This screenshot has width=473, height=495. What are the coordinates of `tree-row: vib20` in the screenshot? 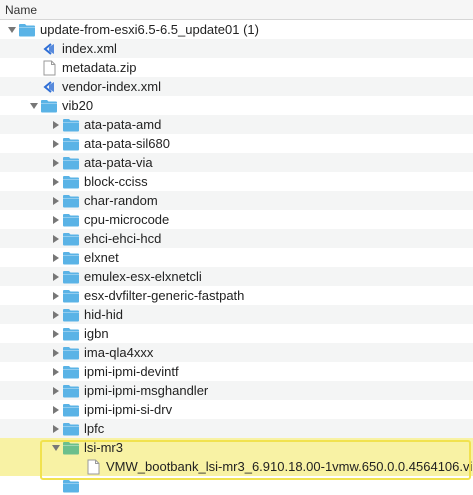 It's located at (236, 105).